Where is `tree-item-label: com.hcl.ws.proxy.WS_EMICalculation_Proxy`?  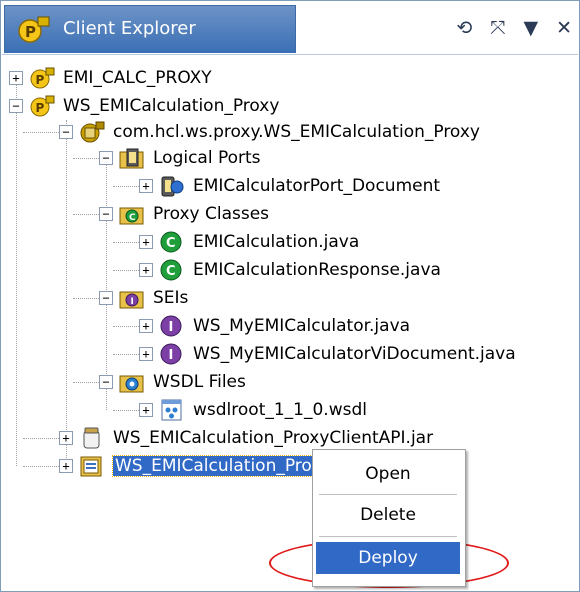 tree-item-label: com.hcl.ws.proxy.WS_EMICalculation_Proxy is located at coordinates (296, 132).